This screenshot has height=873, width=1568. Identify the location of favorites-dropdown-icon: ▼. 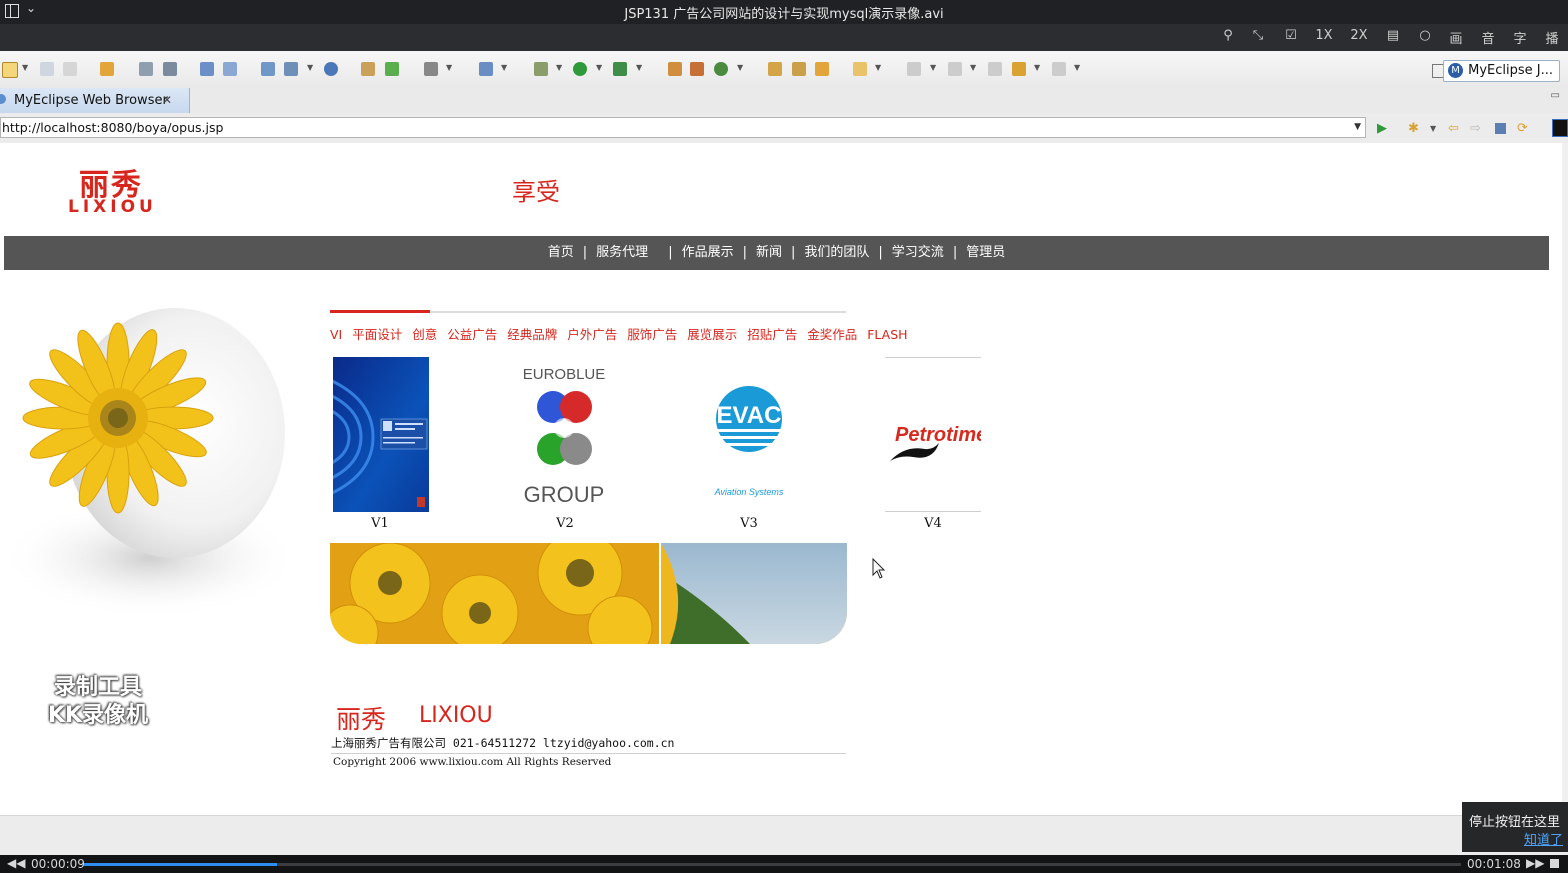
(1437, 131).